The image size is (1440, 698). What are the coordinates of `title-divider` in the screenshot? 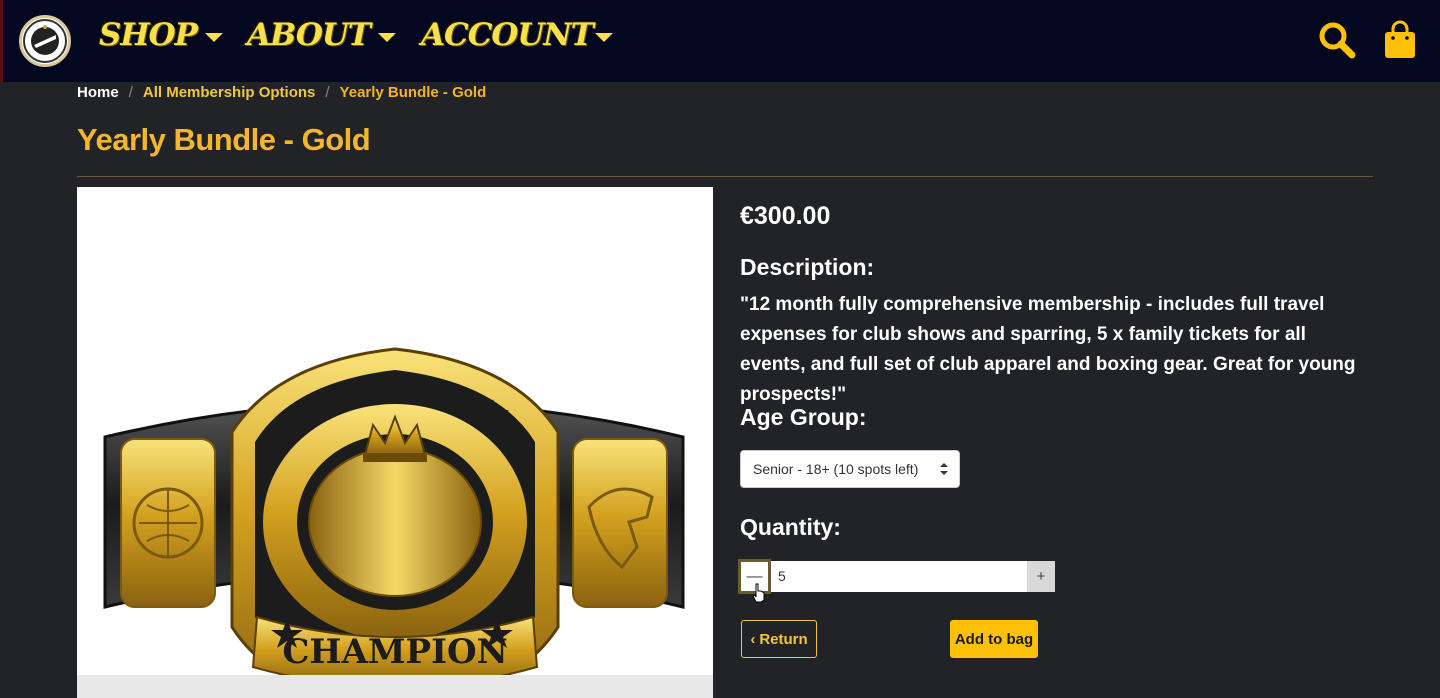 It's located at (725, 176).